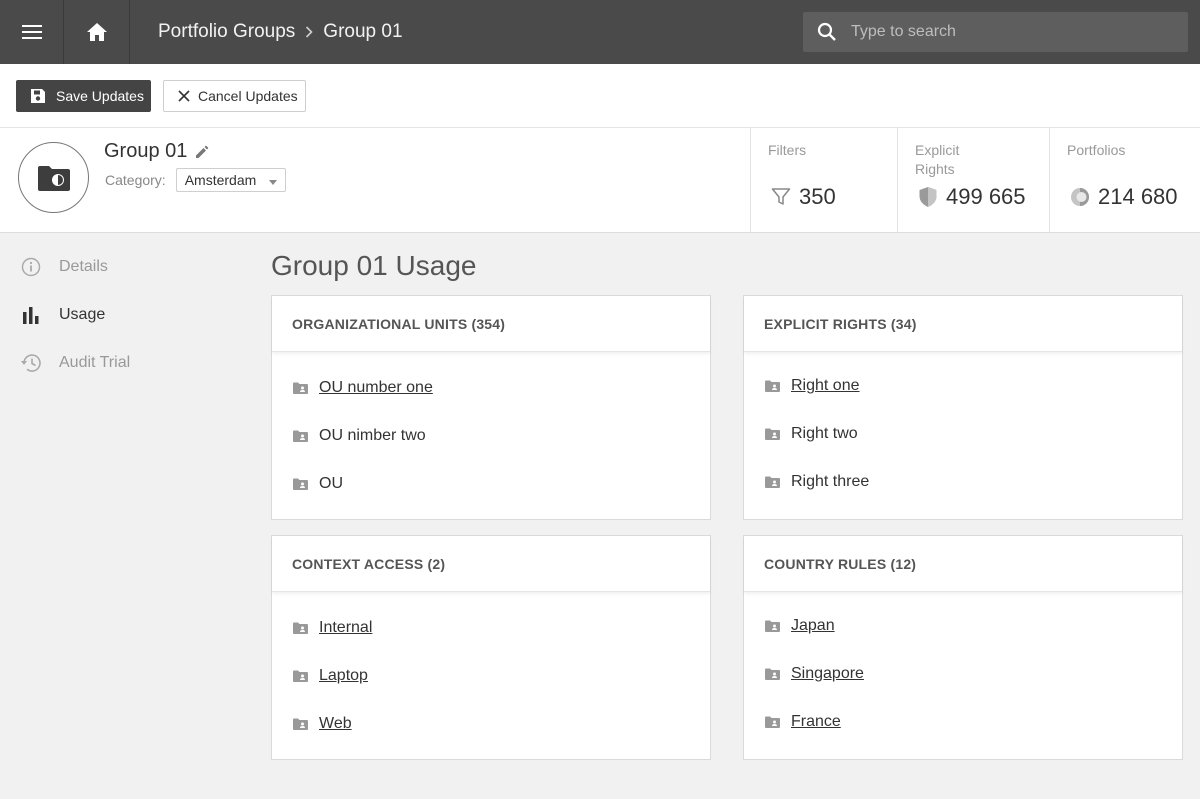  Describe the element at coordinates (963, 722) in the screenshot. I see `list-item: France` at that location.